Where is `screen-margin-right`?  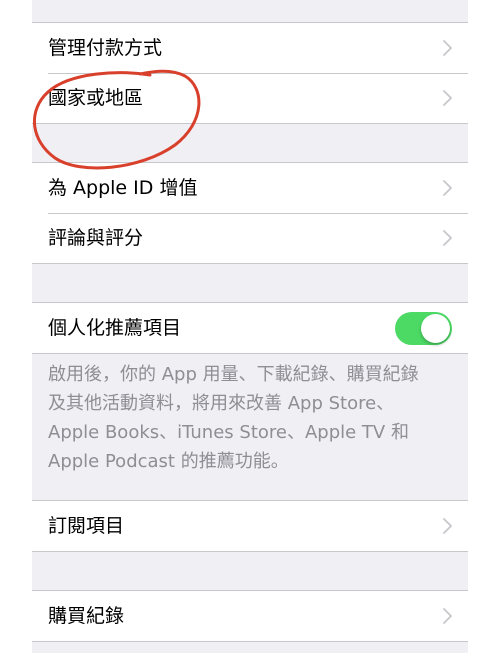
screen-margin-right is located at coordinates (484, 326).